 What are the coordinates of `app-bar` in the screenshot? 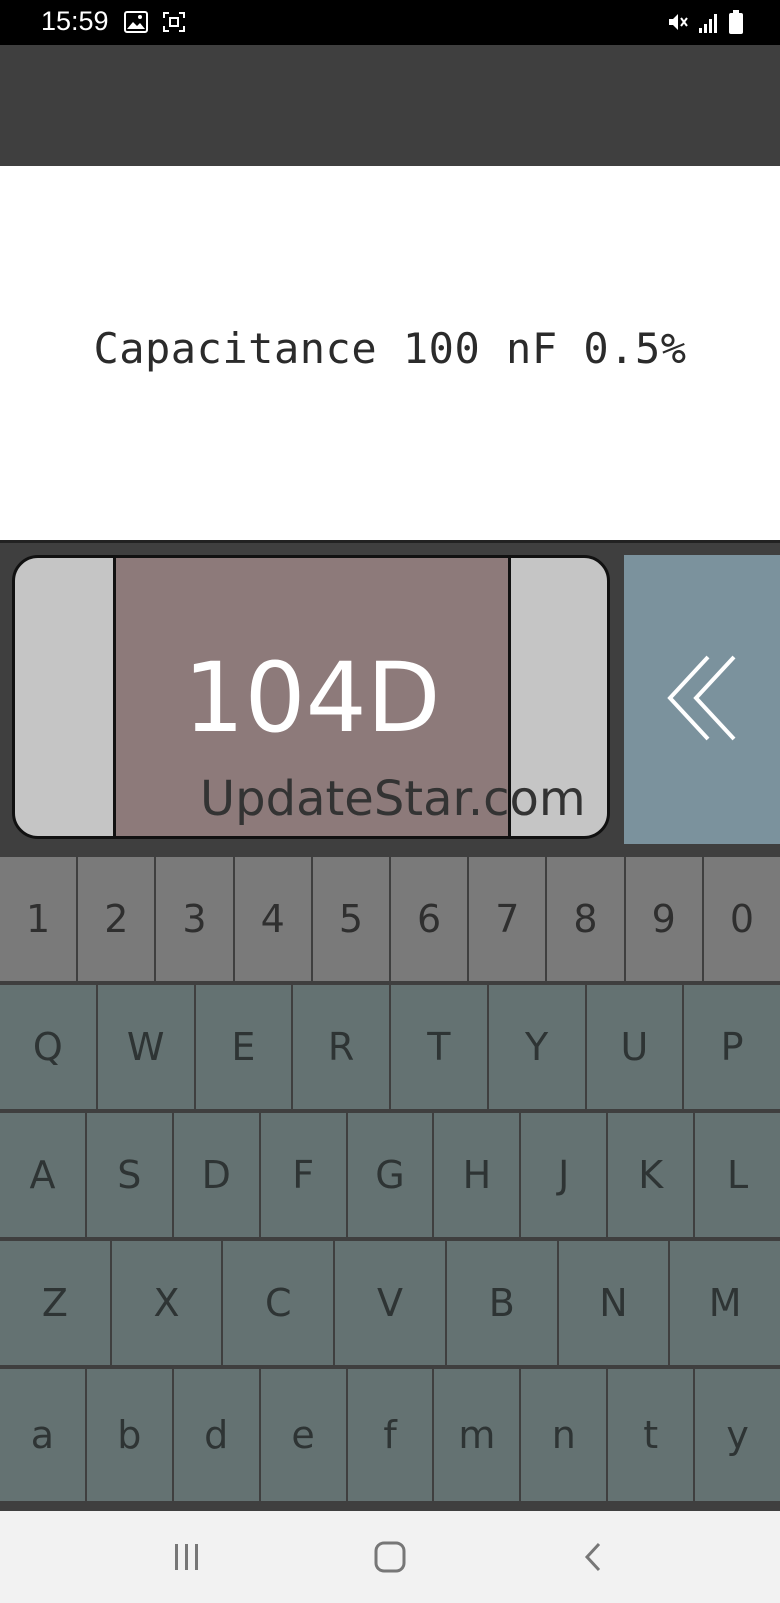 It's located at (390, 105).